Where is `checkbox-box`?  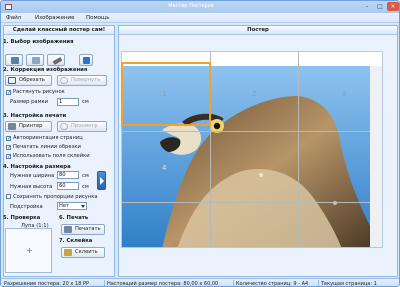 checkbox-box is located at coordinates (8, 196).